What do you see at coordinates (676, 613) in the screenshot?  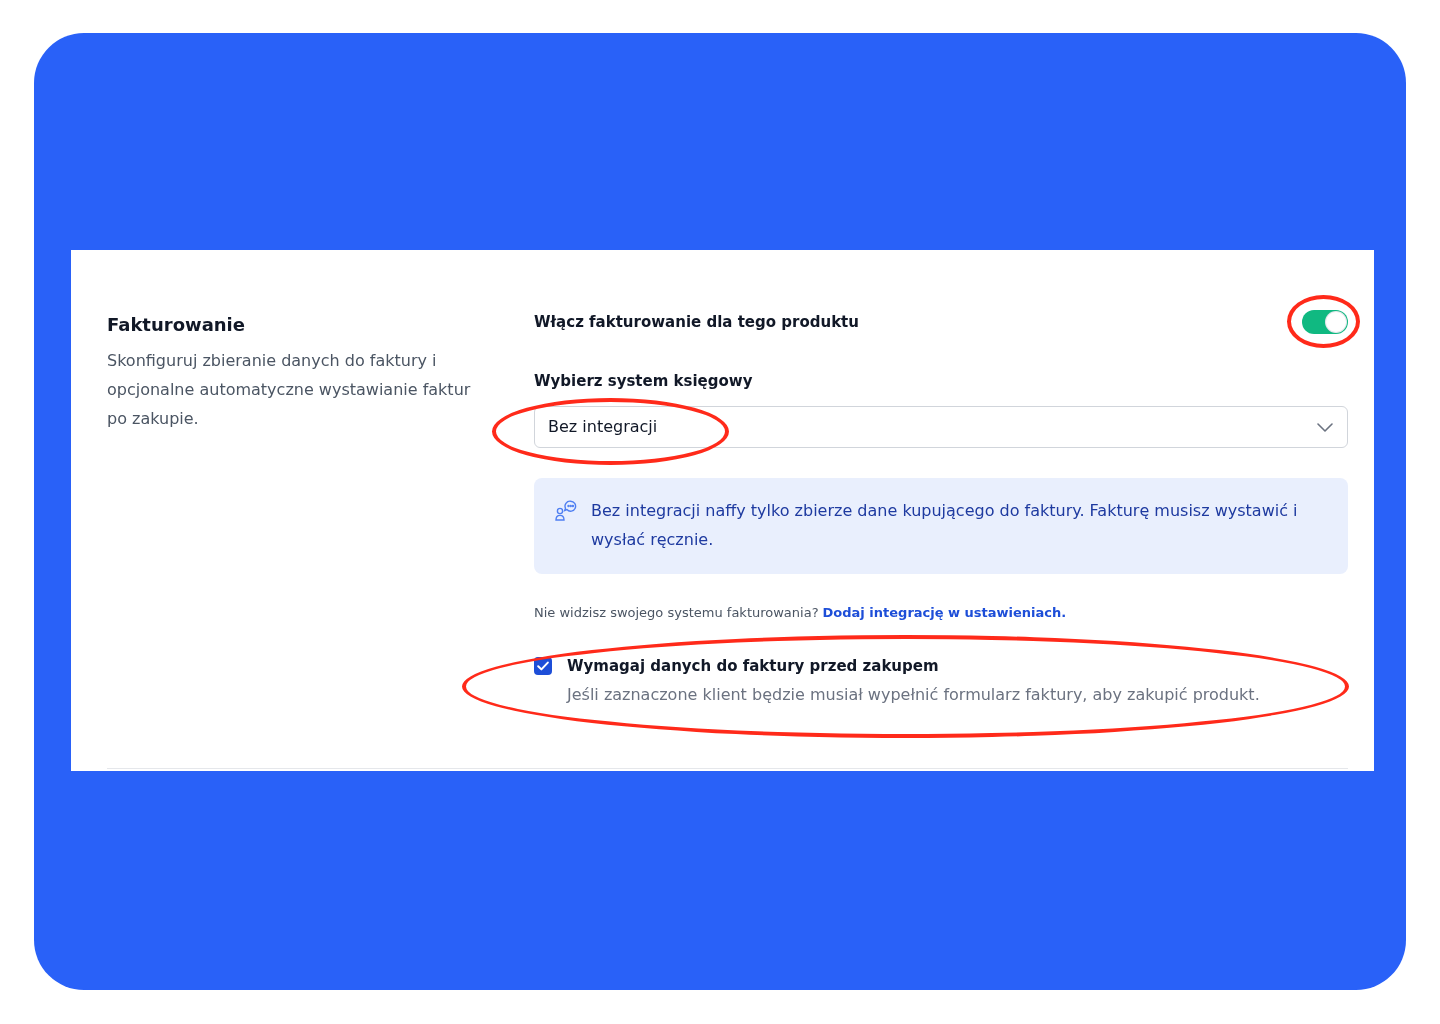 I see `hint-text: Nie widzisz swojego systemu fakturowania?` at bounding box center [676, 613].